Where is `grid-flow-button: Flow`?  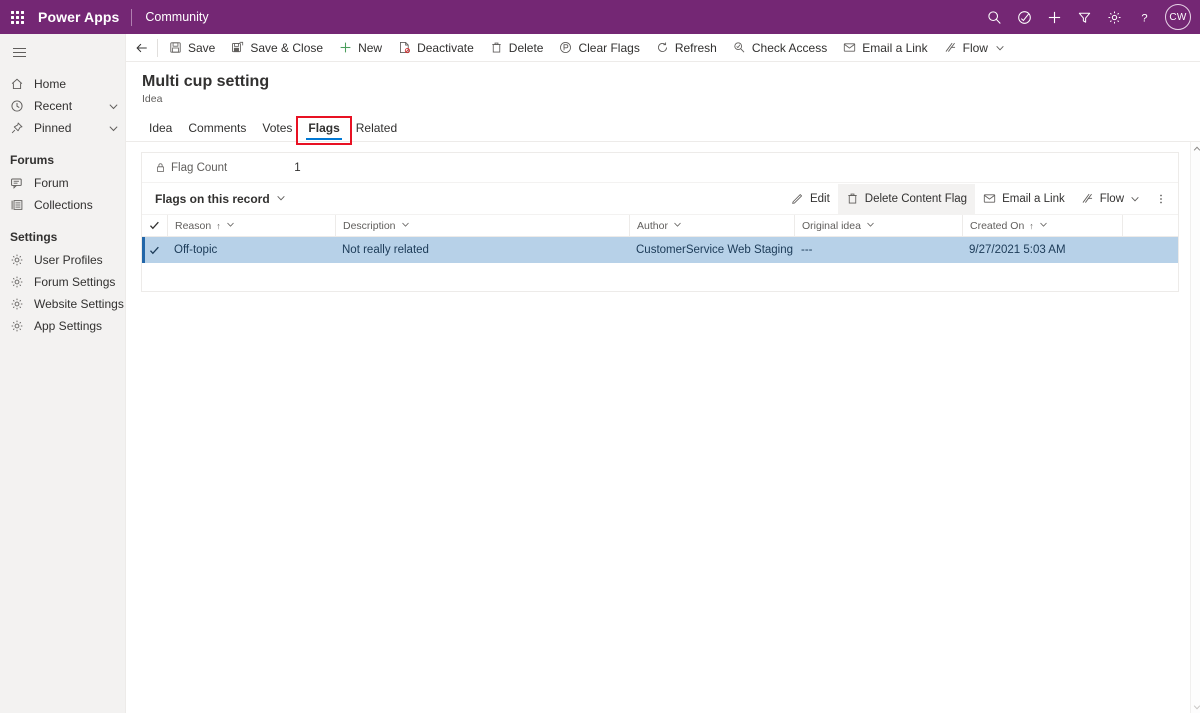
grid-flow-button: Flow is located at coordinates (1110, 199).